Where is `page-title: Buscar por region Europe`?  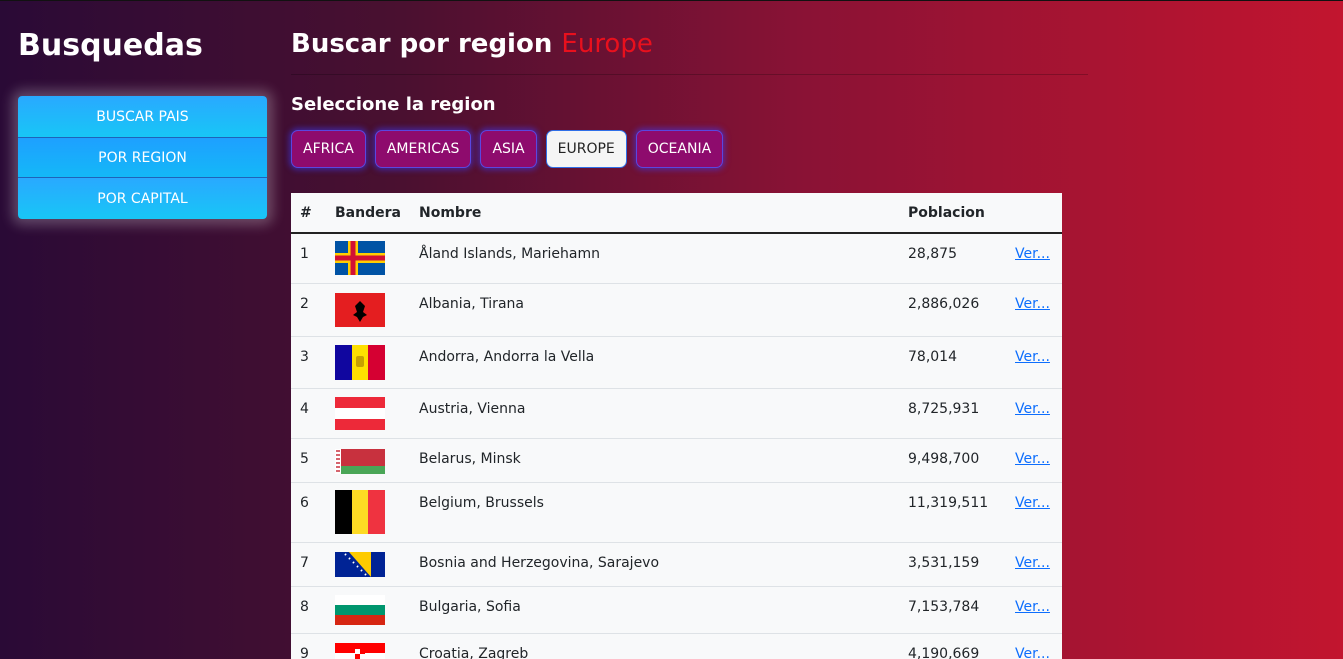
page-title: Buscar por region Europe is located at coordinates (689, 44).